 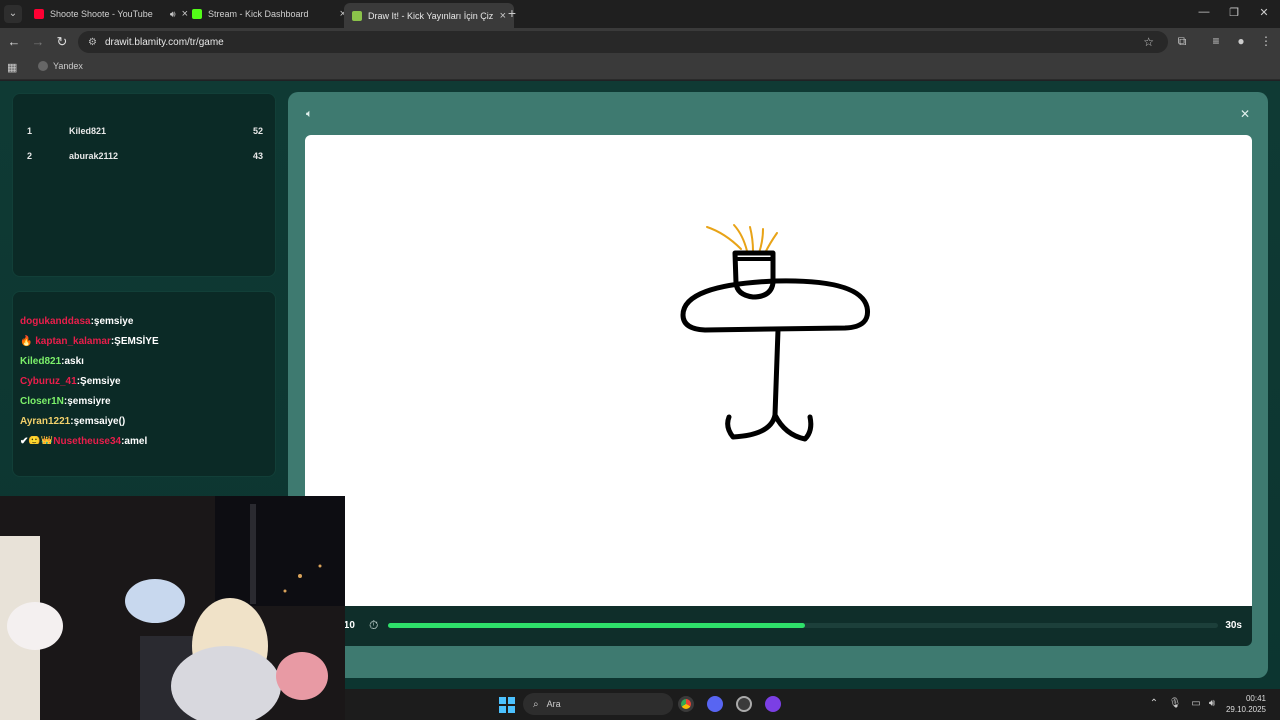 I want to click on drawing, so click(x=775, y=333).